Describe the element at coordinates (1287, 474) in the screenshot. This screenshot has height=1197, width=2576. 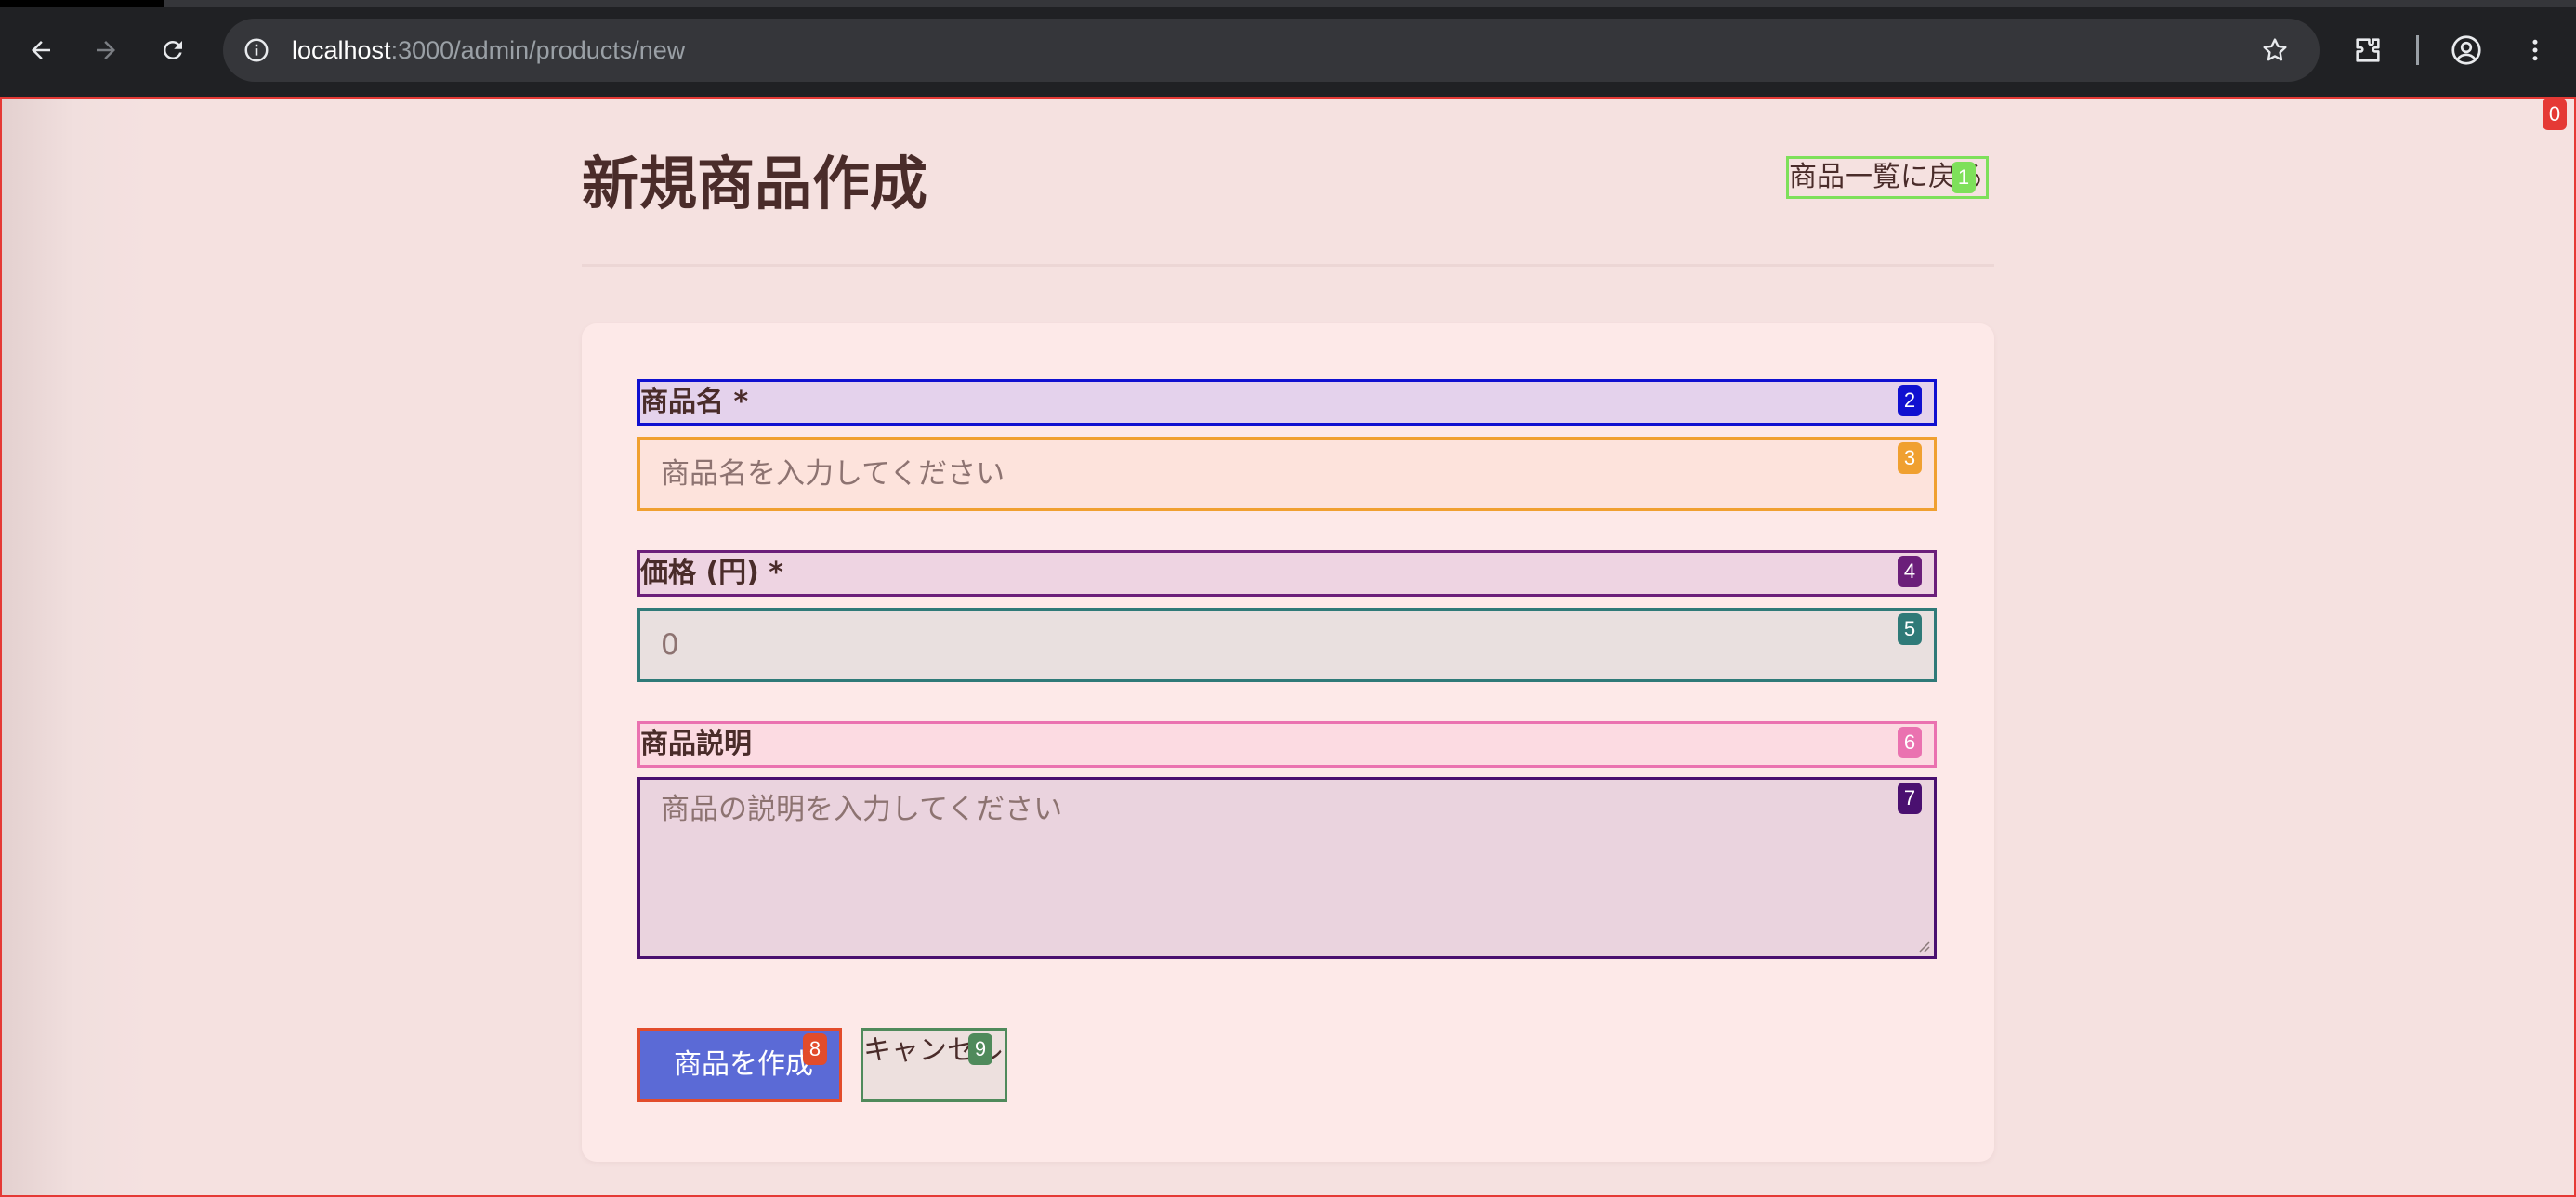
I see `product-name-input: 商品名を入力してください` at that location.